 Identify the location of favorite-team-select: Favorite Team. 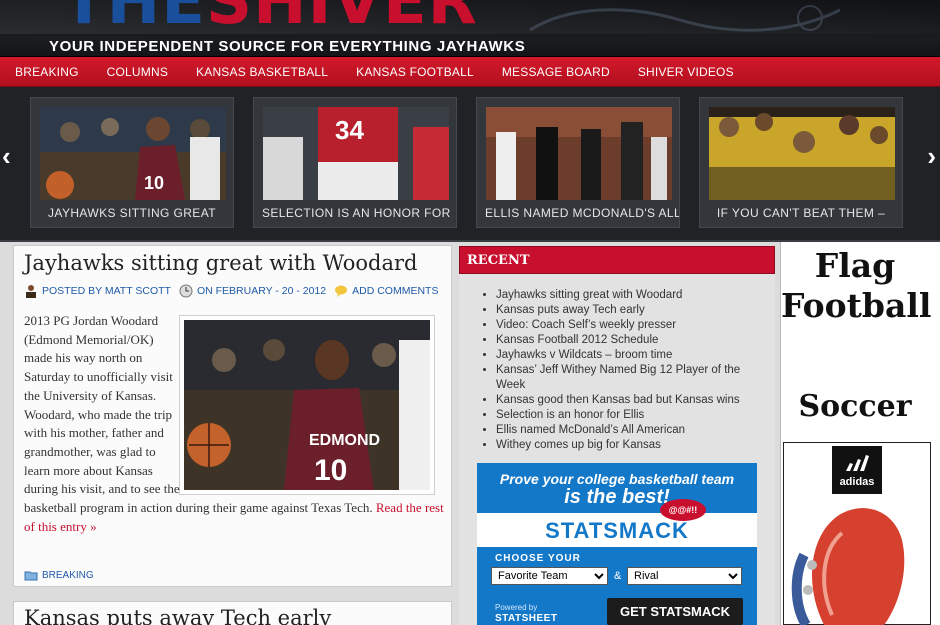
(549, 576).